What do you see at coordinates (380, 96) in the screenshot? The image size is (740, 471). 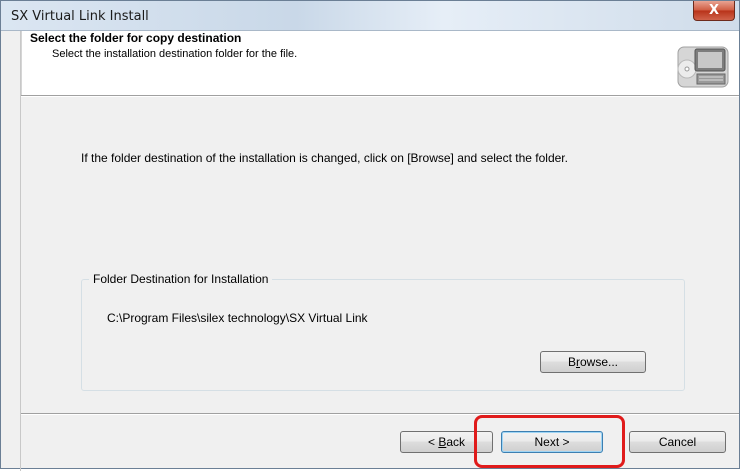 I see `header-separator` at bounding box center [380, 96].